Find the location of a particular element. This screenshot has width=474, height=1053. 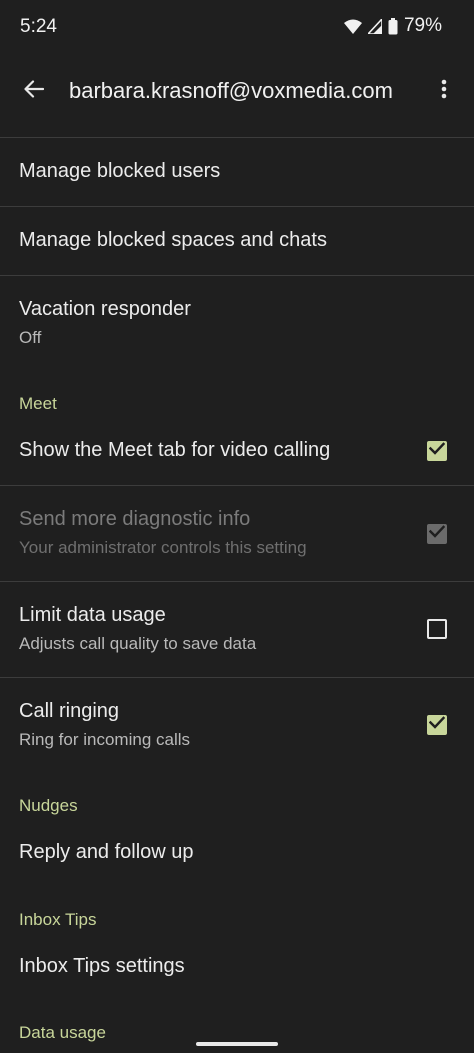

home-indicator is located at coordinates (237, 1044).